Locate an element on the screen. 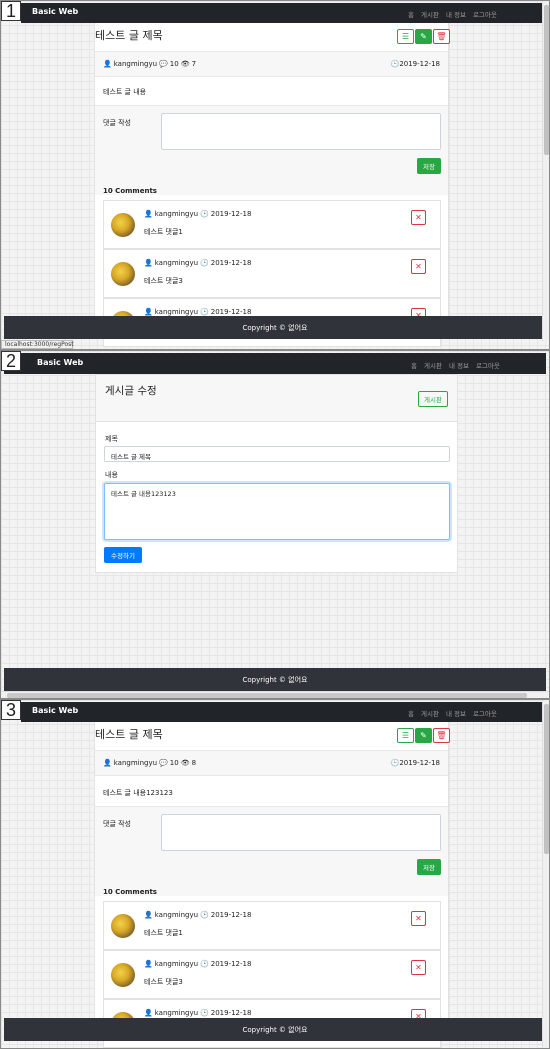  edit-icon: ✎ is located at coordinates (423, 735).